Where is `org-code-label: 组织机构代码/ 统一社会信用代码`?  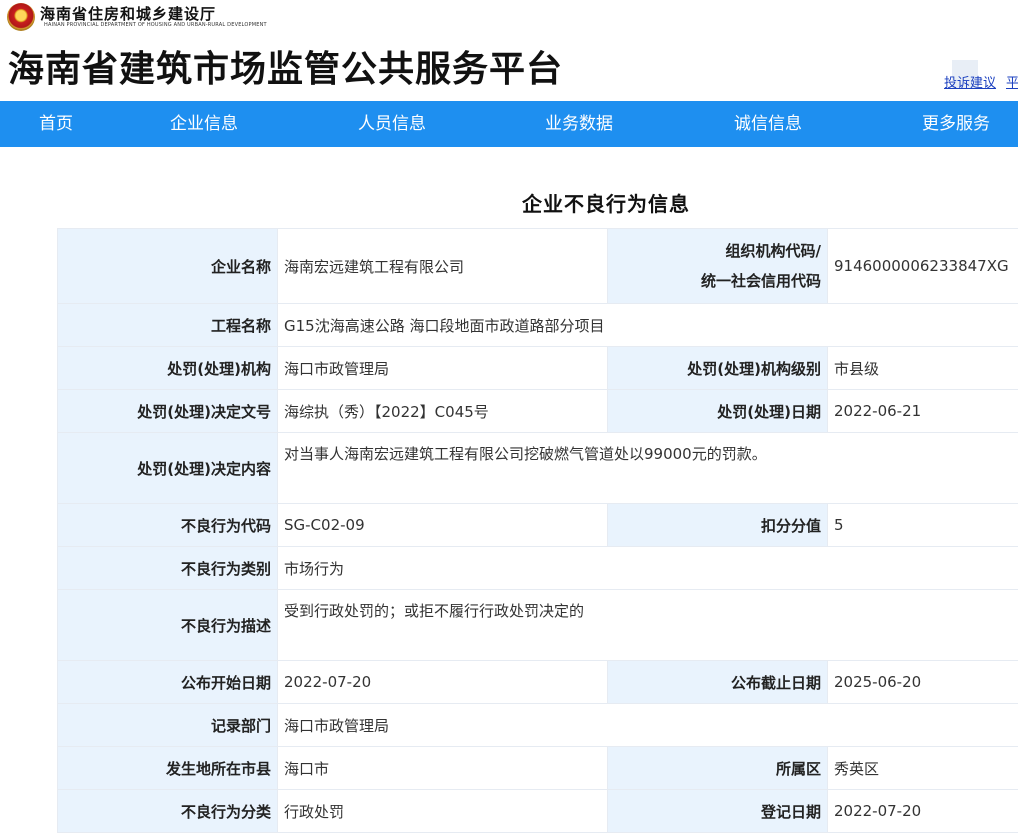
org-code-label: 组织机构代码/ 统一社会信用代码 is located at coordinates (717, 266).